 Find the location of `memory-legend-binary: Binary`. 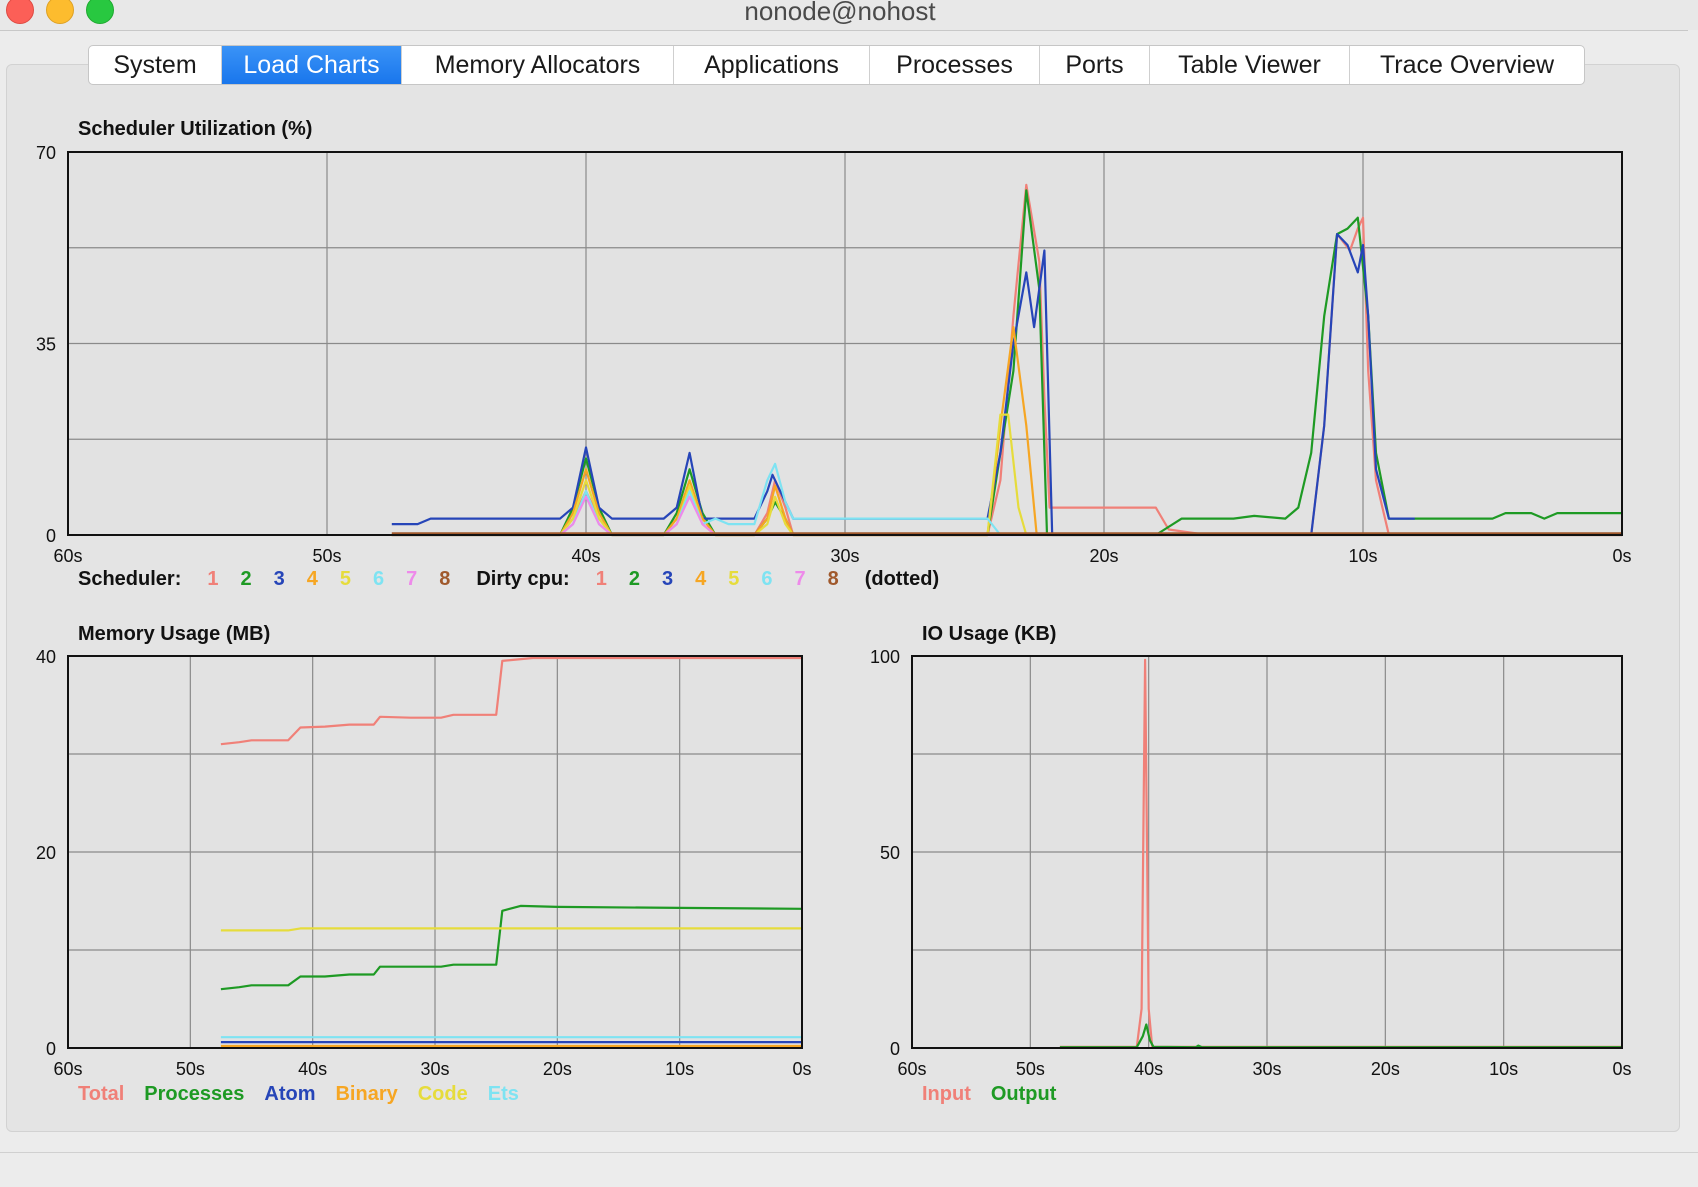

memory-legend-binary: Binary is located at coordinates (366, 1094).